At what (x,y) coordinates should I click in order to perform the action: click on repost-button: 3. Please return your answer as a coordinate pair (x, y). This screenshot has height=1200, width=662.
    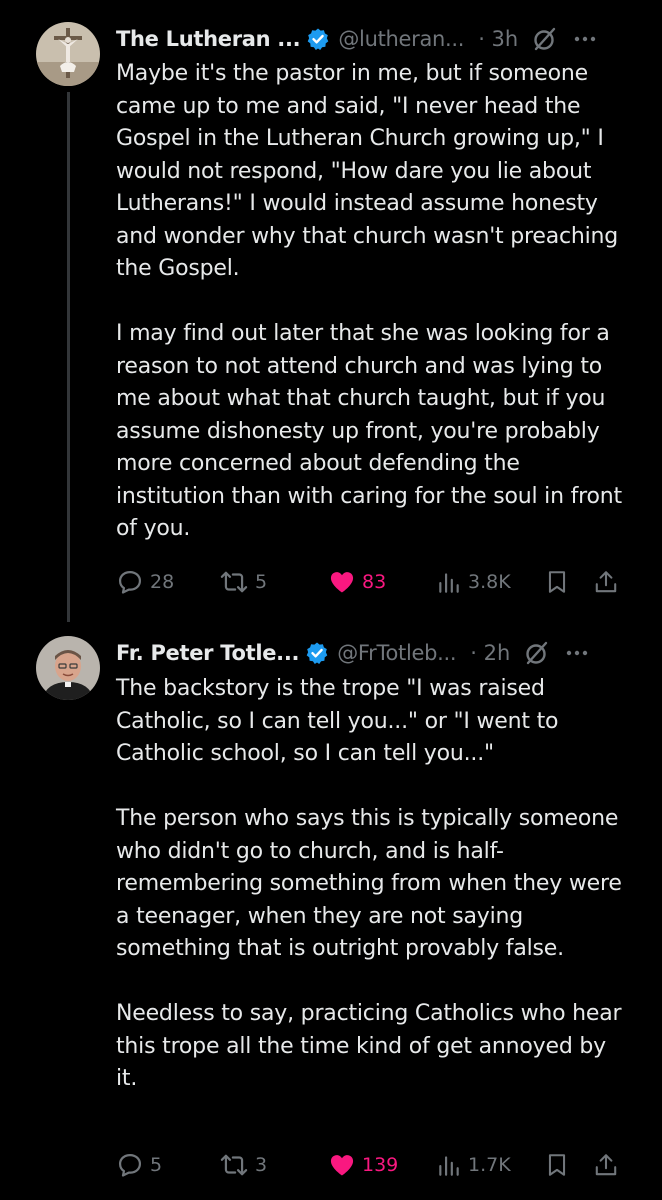
    Looking at the image, I should click on (243, 1165).